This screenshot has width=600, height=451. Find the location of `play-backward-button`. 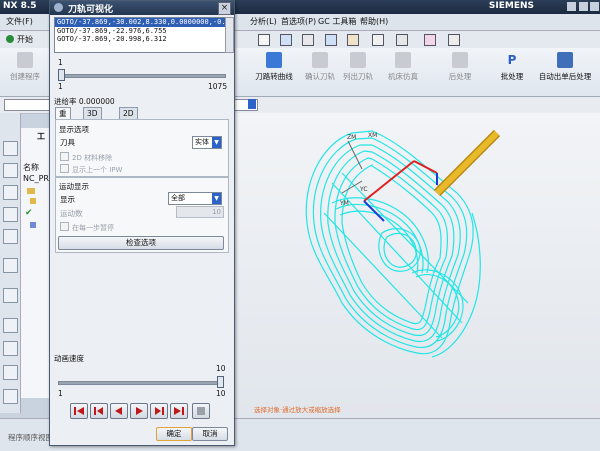

play-backward-button is located at coordinates (119, 411).